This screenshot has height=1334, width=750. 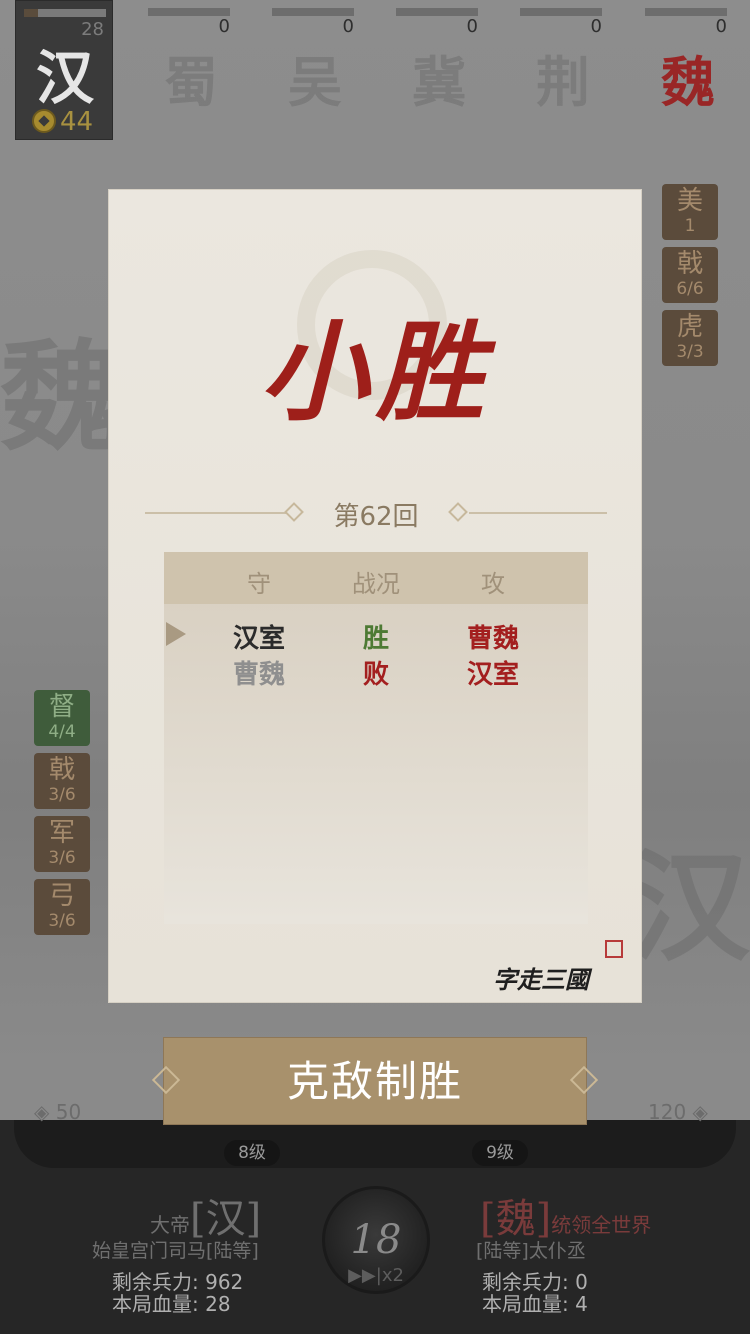 I want to click on background-ink-wei: 魏, so click(x=60, y=397).